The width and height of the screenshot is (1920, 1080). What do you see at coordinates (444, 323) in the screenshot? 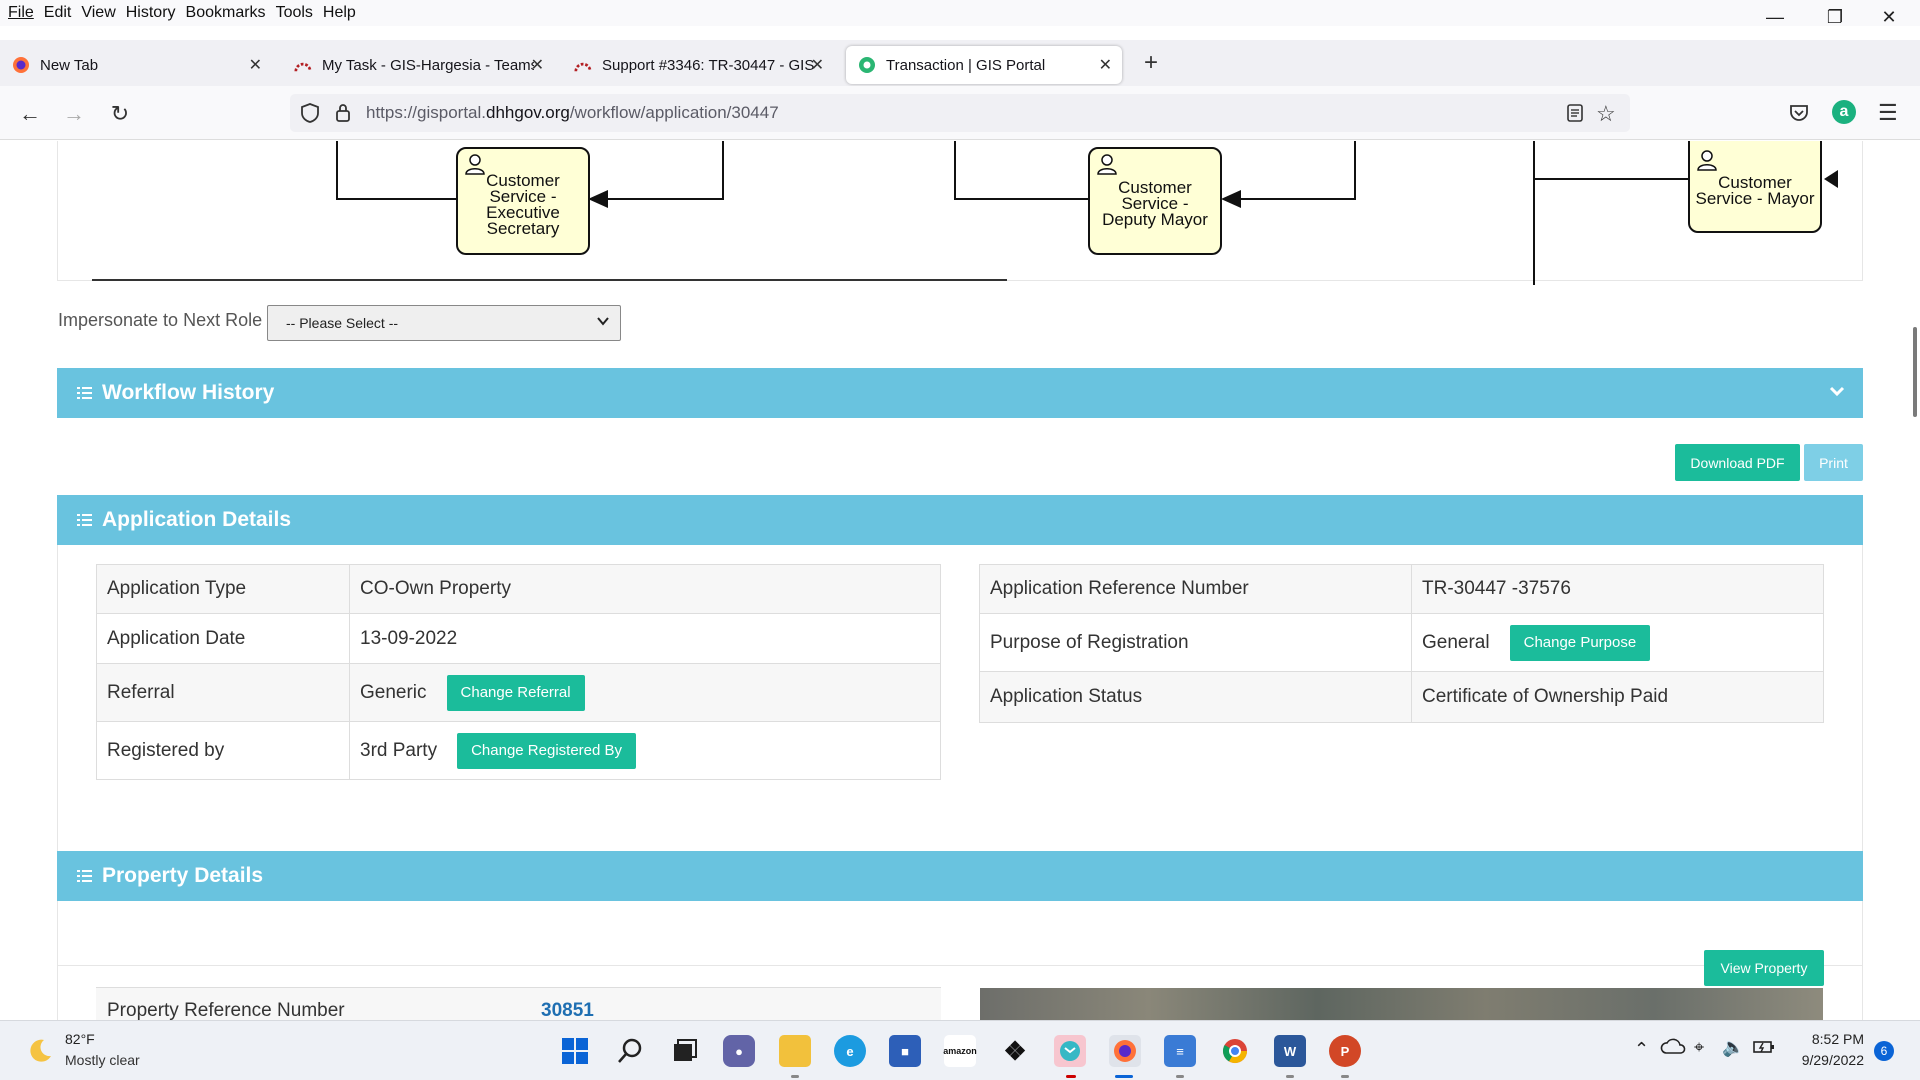
I see `impersonate-role-select: -- Please Select --` at bounding box center [444, 323].